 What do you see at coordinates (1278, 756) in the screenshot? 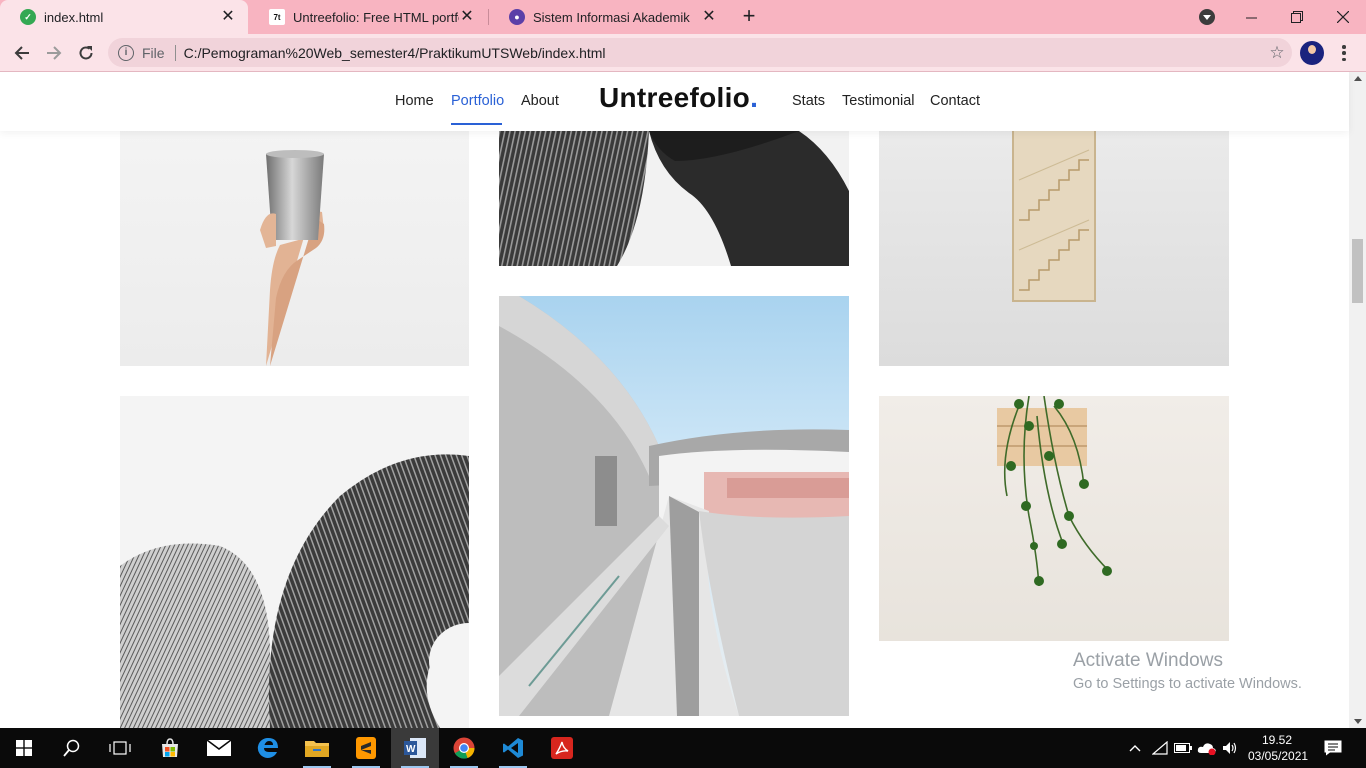
I see `clock-date: 03/05/2021` at bounding box center [1278, 756].